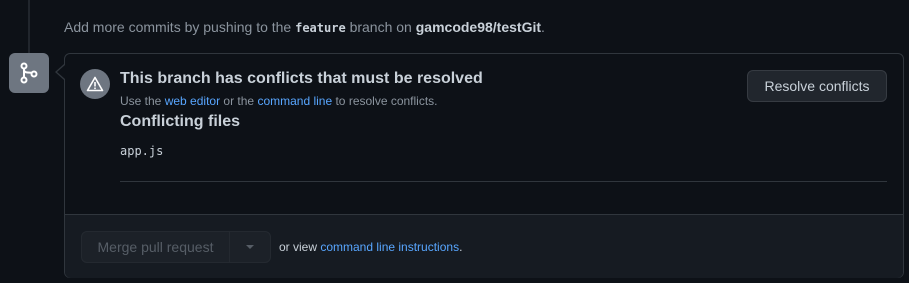 This screenshot has height=283, width=909. What do you see at coordinates (192, 101) in the screenshot?
I see `web-editor-link: web editor` at bounding box center [192, 101].